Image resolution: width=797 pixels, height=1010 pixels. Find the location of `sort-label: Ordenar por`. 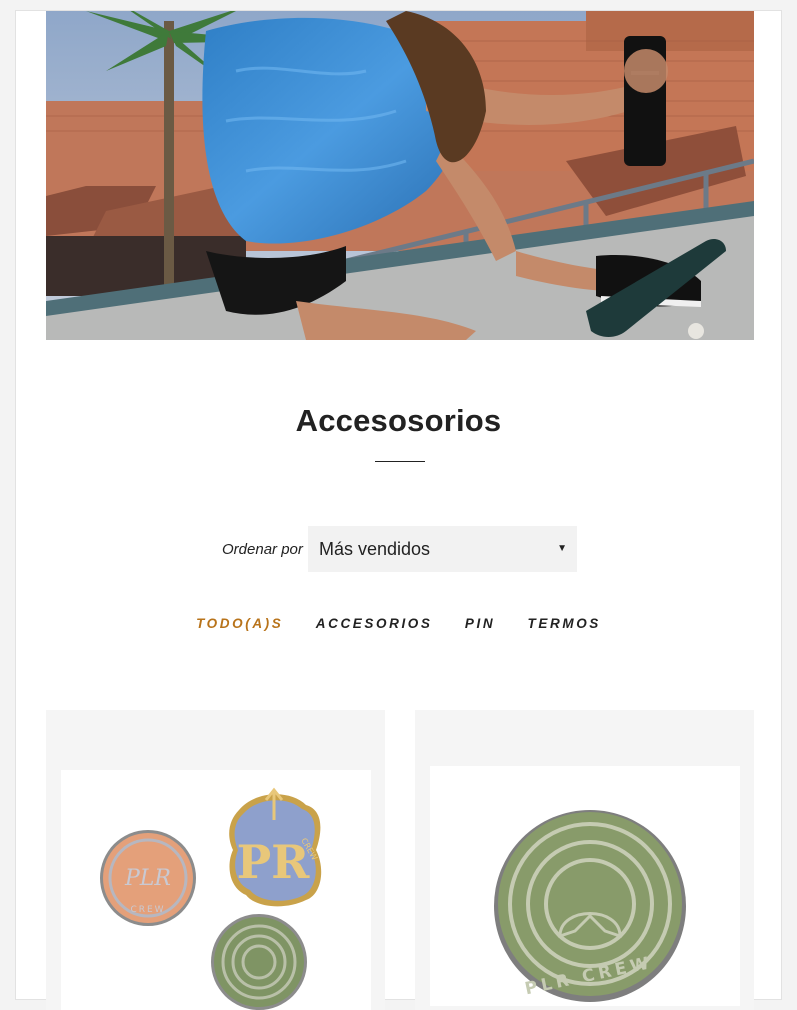

sort-label: Ordenar por is located at coordinates (262, 549).